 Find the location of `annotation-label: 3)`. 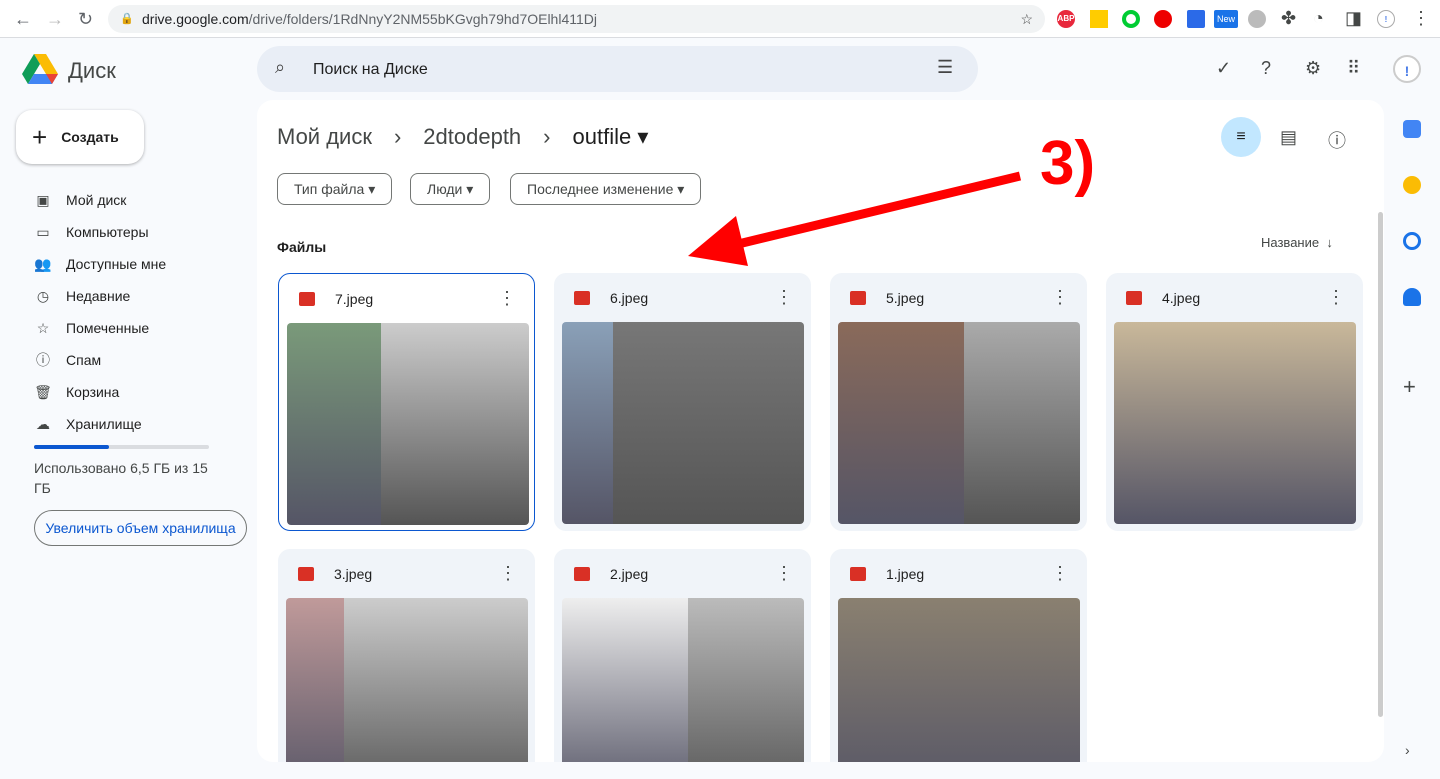

annotation-label: 3) is located at coordinates (1068, 163).